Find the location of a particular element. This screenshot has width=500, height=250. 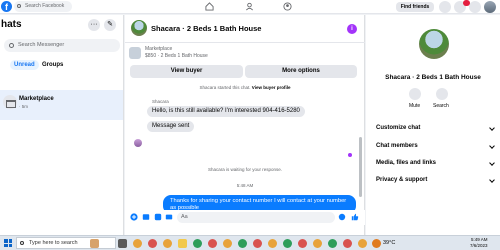

chat-list-item-marketplace: Marketplace · 5m is located at coordinates (61, 105).